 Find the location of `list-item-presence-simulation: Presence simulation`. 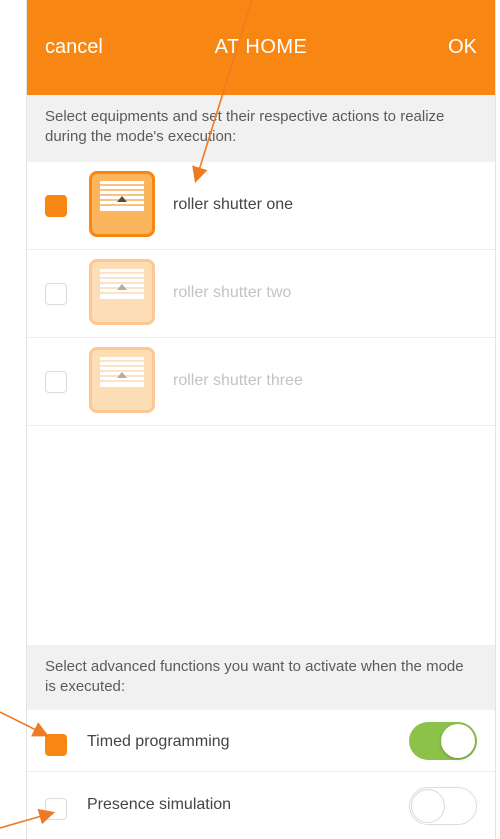

list-item-presence-simulation: Presence simulation is located at coordinates (261, 805).